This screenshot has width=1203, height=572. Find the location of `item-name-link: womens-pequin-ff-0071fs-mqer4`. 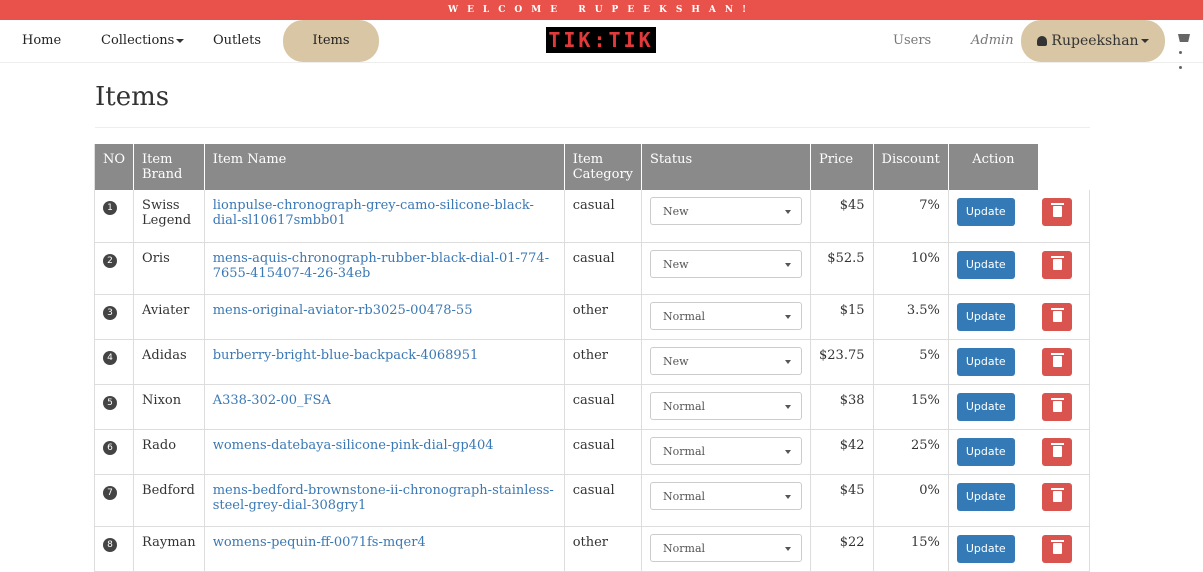

item-name-link: womens-pequin-ff-0071fs-mqer4 is located at coordinates (319, 542).